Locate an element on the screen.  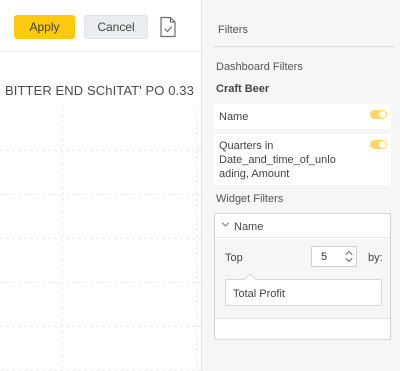
cancel-button: Cancel is located at coordinates (116, 27).